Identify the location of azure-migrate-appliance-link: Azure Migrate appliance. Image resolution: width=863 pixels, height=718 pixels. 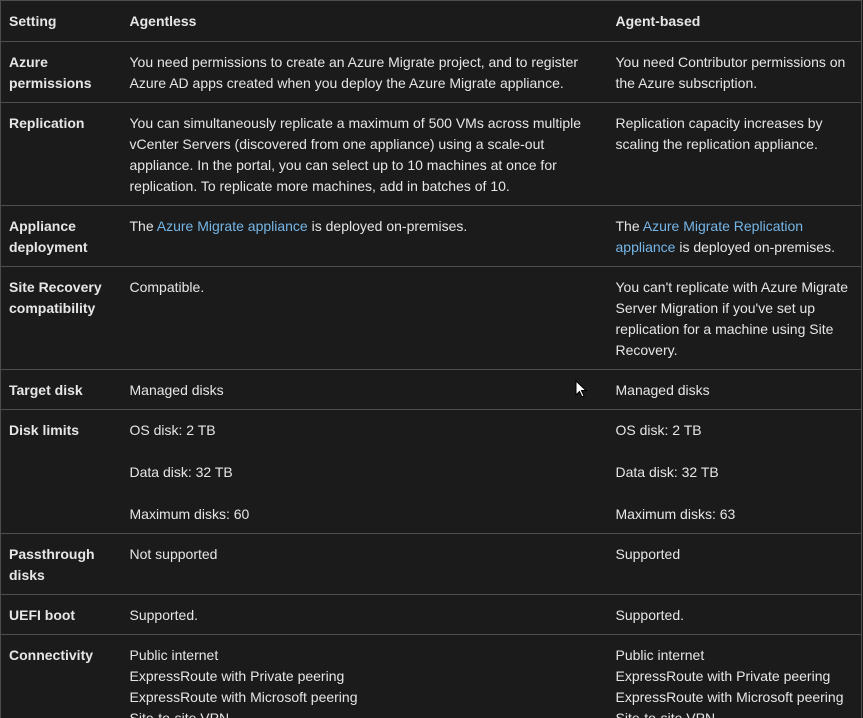
(232, 226).